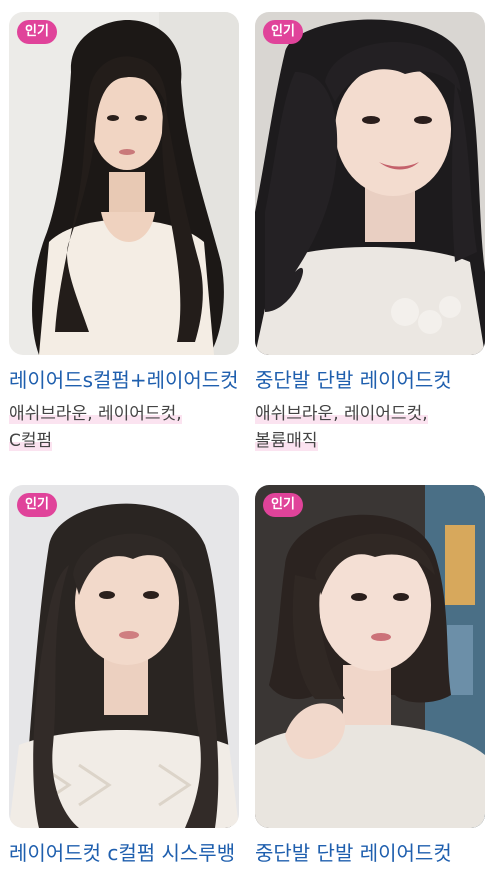 This screenshot has width=496, height=869. Describe the element at coordinates (370, 428) in the screenshot. I see `hairstyle-tags: 애쉬브라운, 레이어드컷, 볼륨매직` at that location.